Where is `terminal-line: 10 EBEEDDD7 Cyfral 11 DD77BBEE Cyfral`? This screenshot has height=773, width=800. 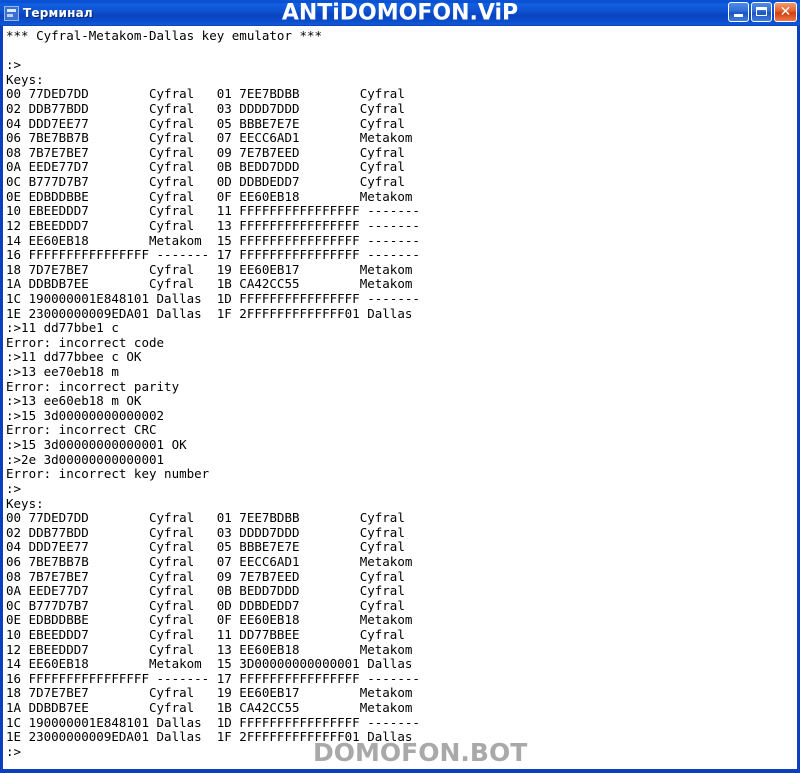 terminal-line: 10 EBEEDDD7 Cyfral 11 DD77BBEE Cyfral is located at coordinates (205, 634).